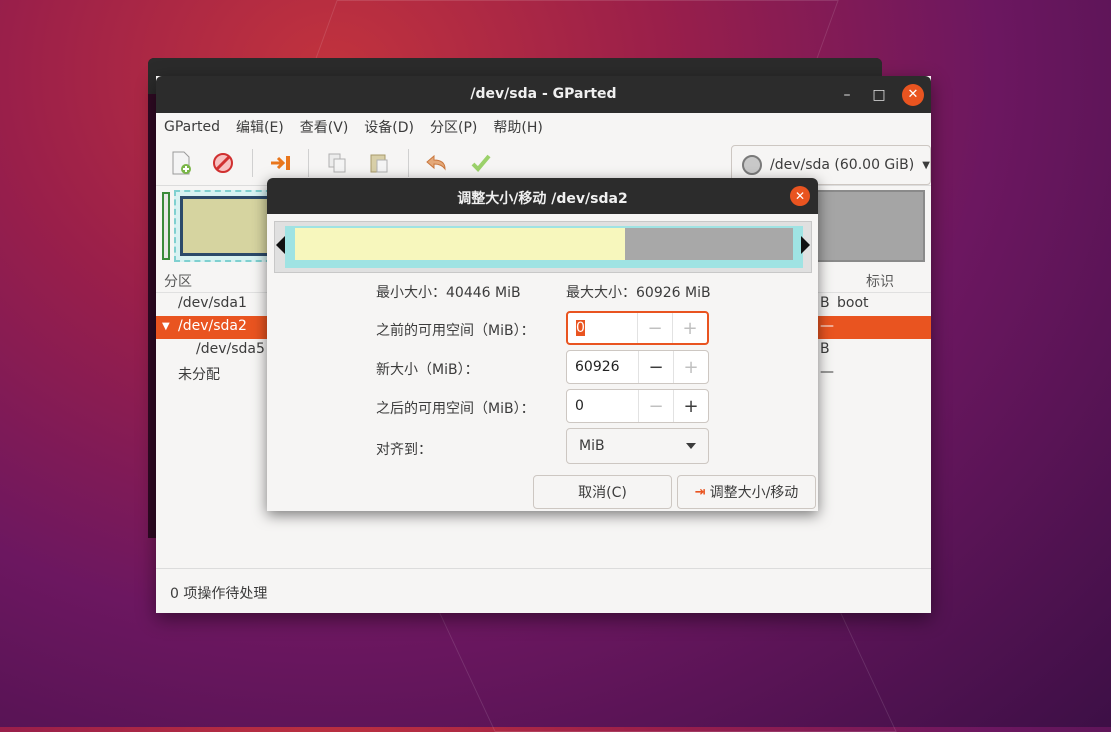 This screenshot has width=1111, height=732. I want to click on free-before-value: 0, so click(580, 328).